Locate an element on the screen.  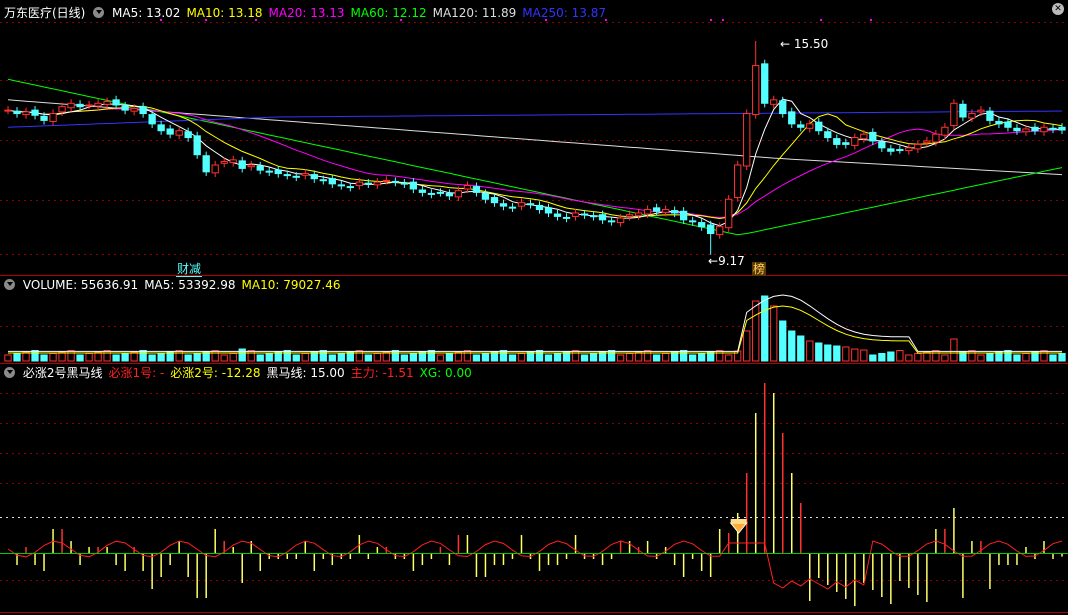
volume-panel-menu-icon is located at coordinates (9, 284).